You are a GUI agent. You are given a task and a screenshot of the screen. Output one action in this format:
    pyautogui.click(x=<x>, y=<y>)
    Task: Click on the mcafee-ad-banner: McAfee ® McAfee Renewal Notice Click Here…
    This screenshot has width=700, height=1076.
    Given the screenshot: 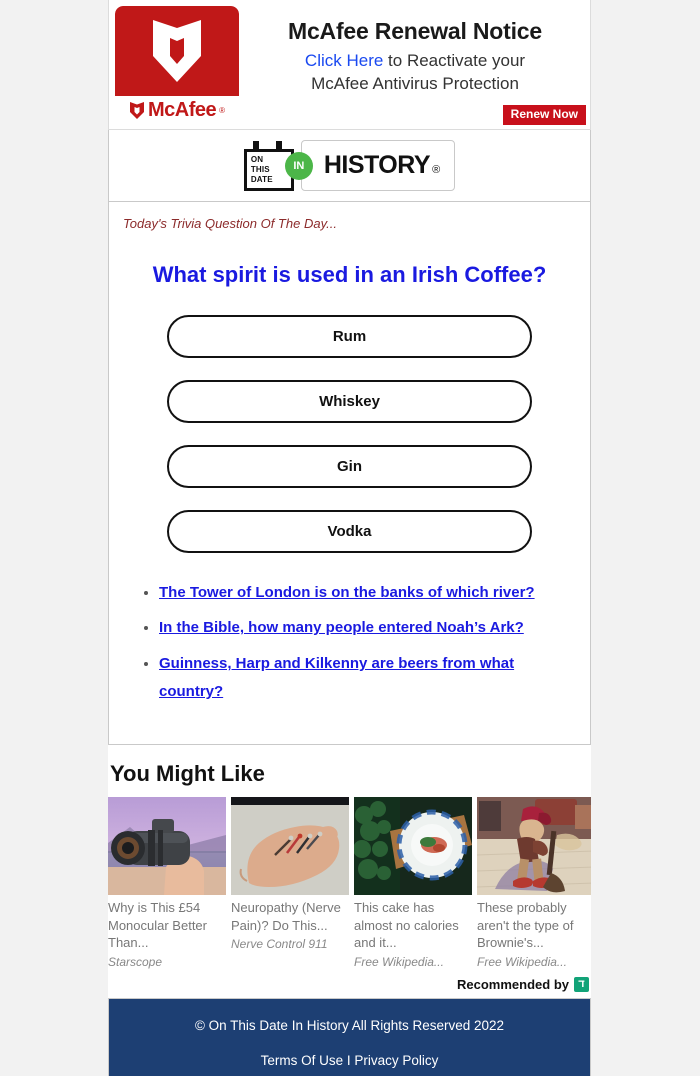 What is the action you would take?
    pyautogui.click(x=349, y=65)
    